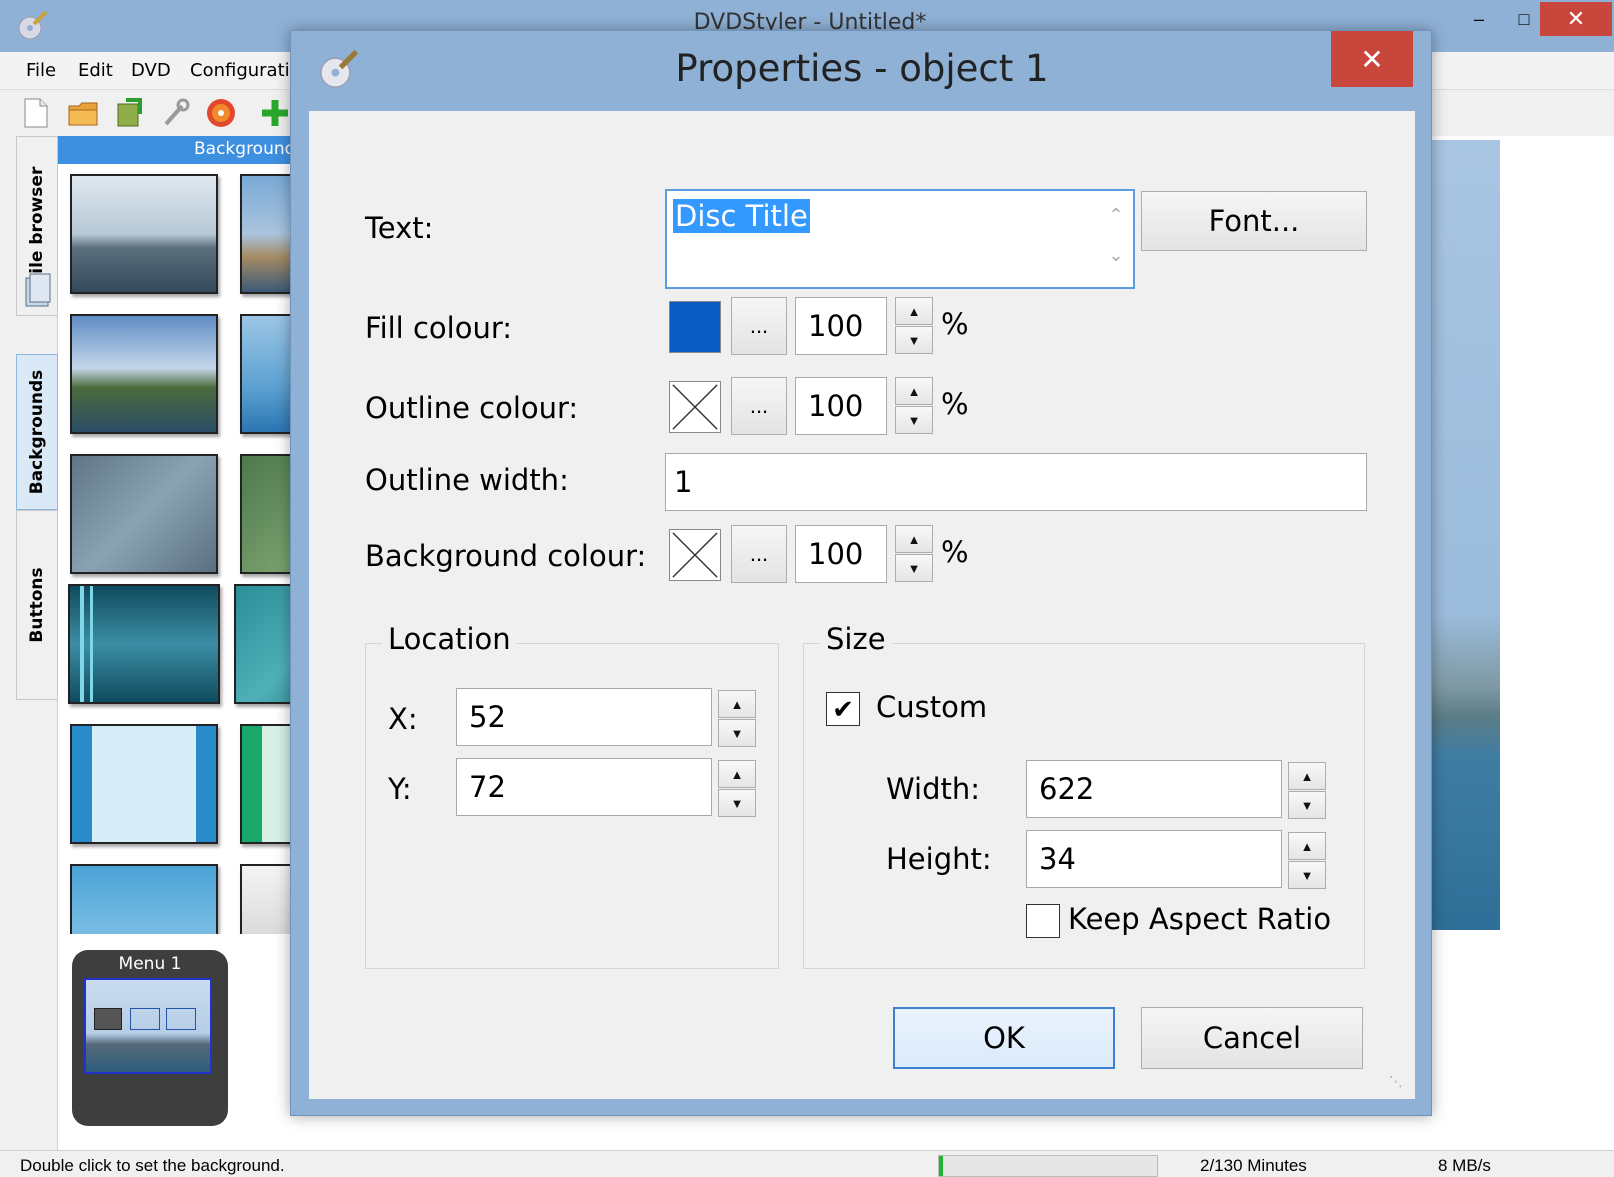  I want to click on status-rate: 8 MB/s, so click(1464, 1165).